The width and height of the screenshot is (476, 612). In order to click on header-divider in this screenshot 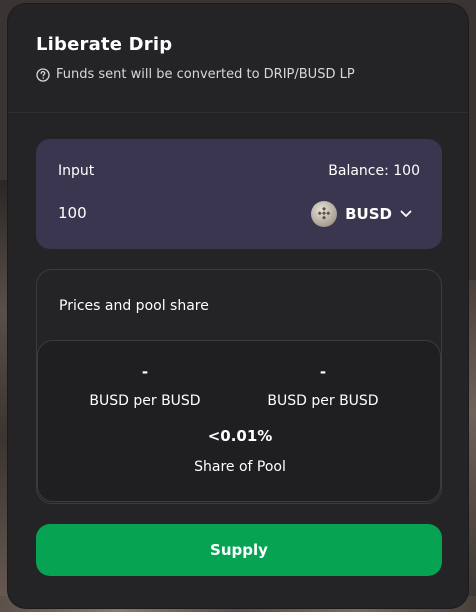, I will do `click(238, 112)`.